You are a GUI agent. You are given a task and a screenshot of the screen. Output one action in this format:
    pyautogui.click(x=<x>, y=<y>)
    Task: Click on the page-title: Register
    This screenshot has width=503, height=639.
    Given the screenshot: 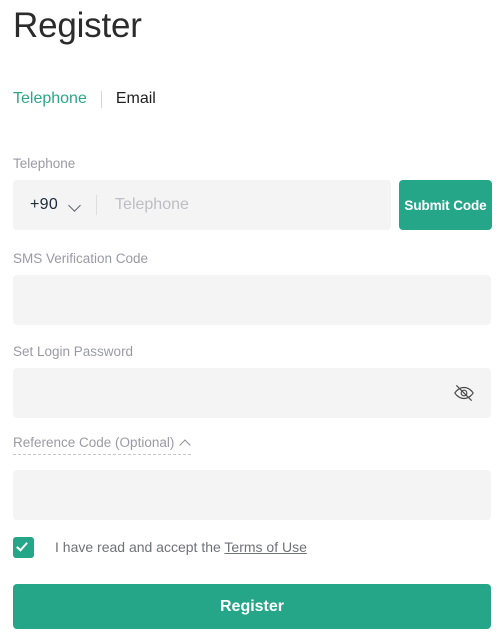 What is the action you would take?
    pyautogui.click(x=77, y=25)
    